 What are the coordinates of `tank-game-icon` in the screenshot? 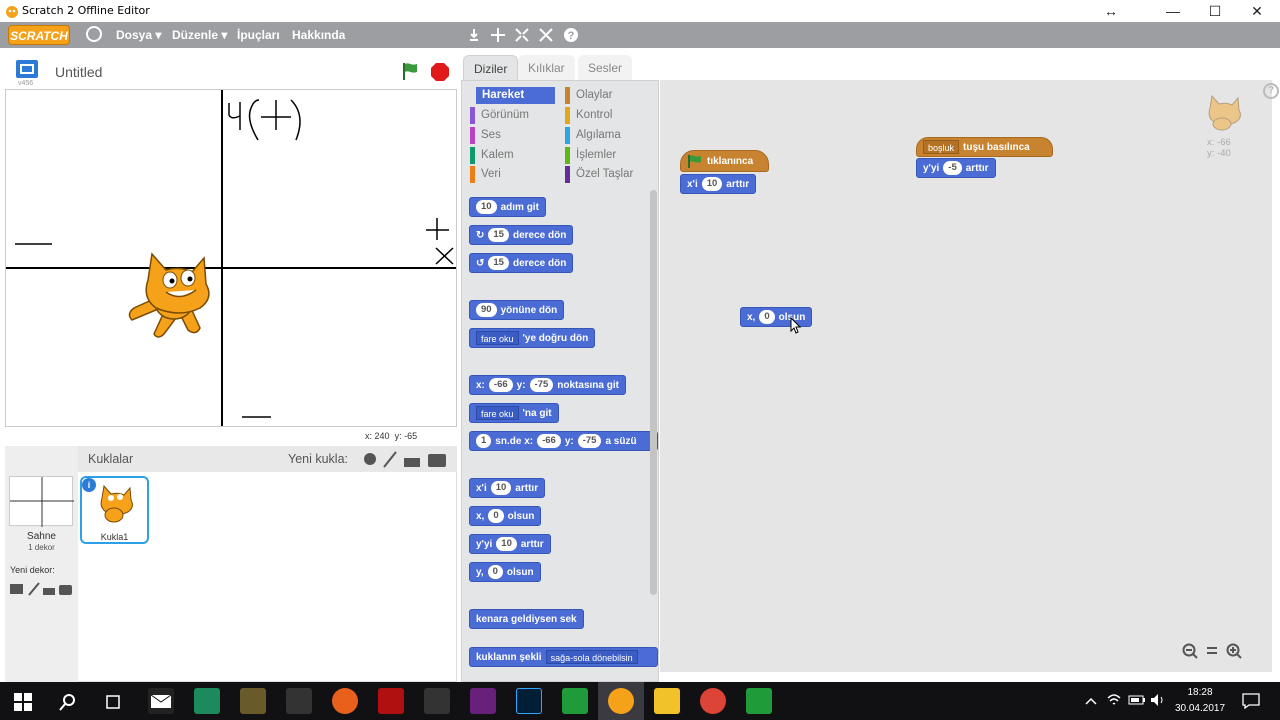 It's located at (299, 701).